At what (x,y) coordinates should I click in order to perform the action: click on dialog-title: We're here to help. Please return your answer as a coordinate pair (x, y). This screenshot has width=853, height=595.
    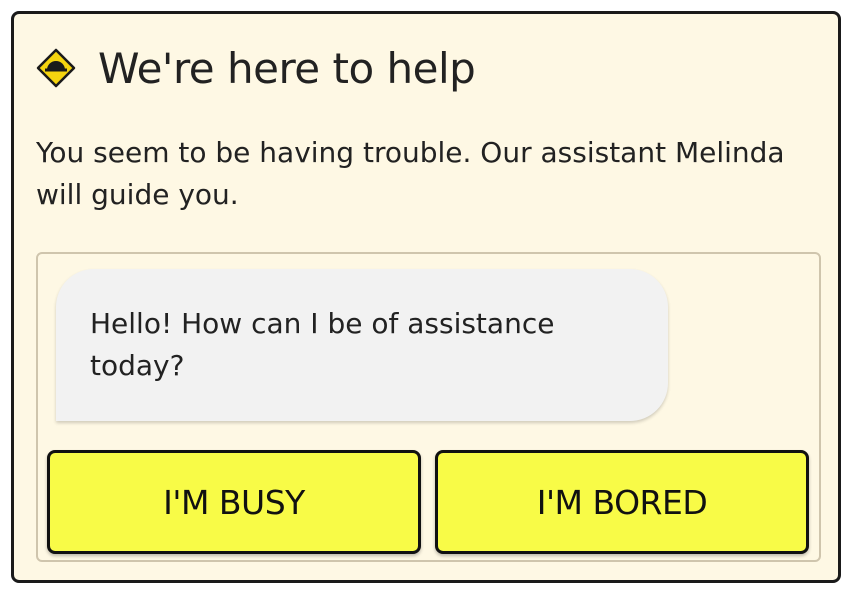
    Looking at the image, I should click on (287, 68).